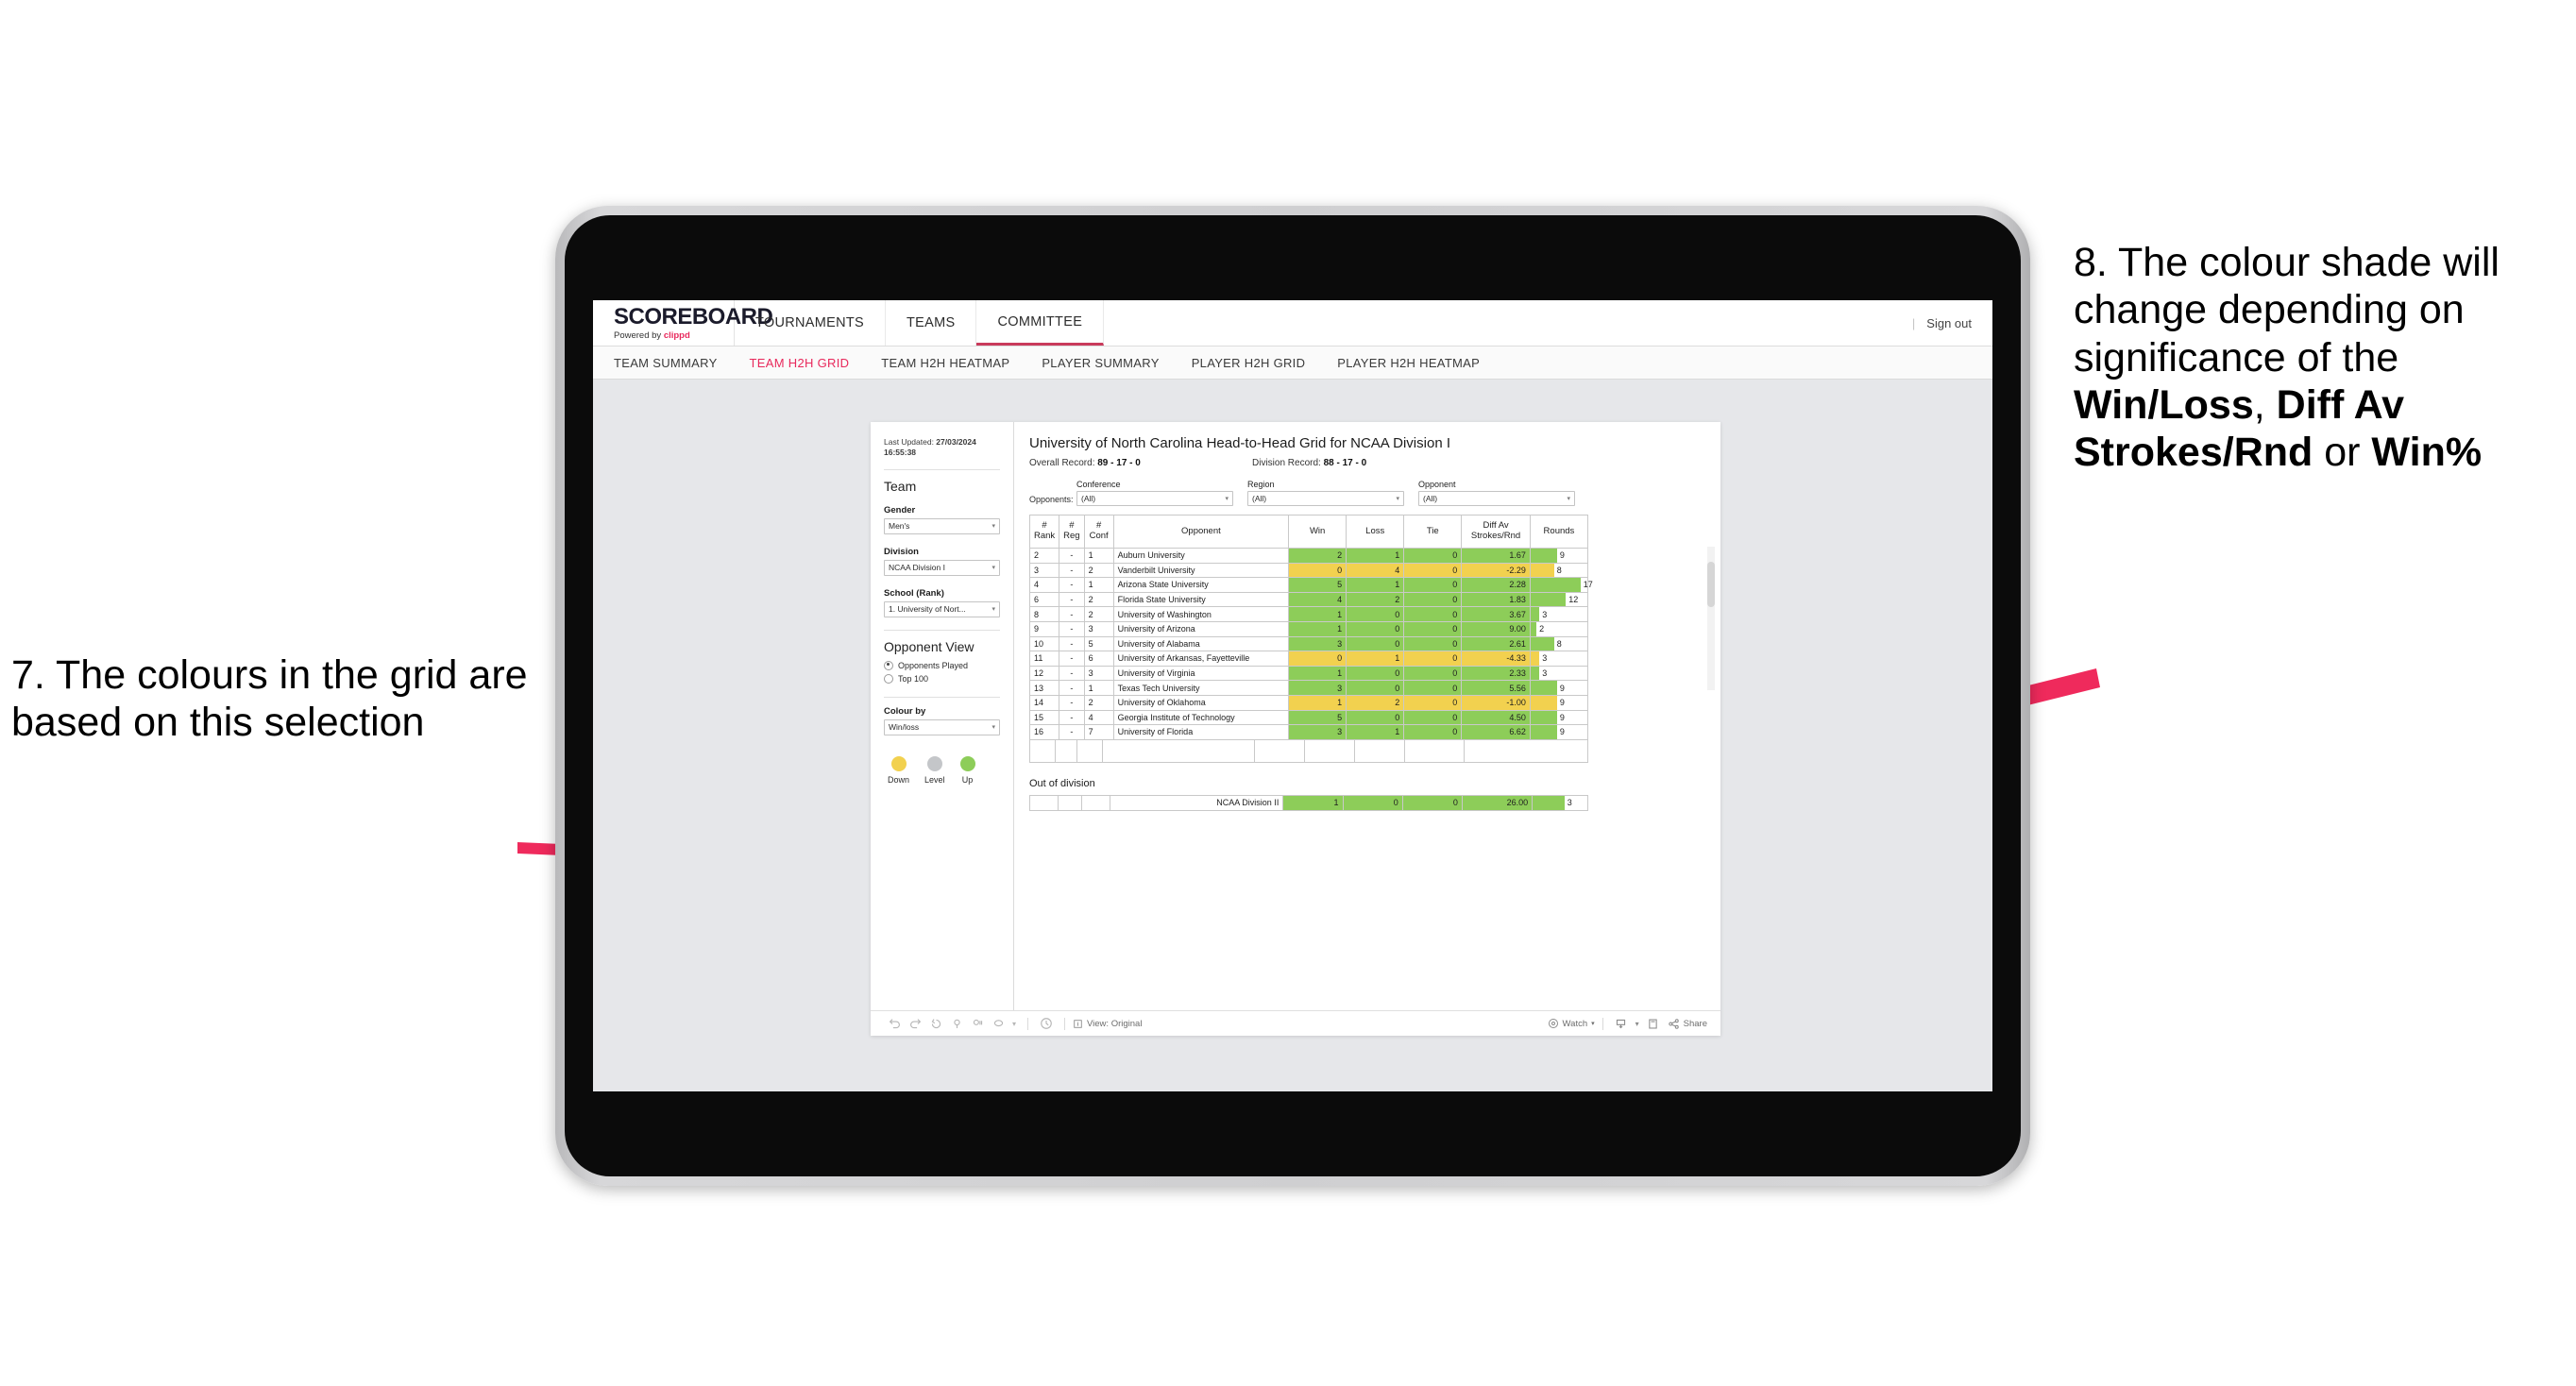 Image resolution: width=2576 pixels, height=1386 pixels. Describe the element at coordinates (1308, 614) in the screenshot. I see `table-row: 8-2 University of Washington 1 0 0 3.67 3` at that location.